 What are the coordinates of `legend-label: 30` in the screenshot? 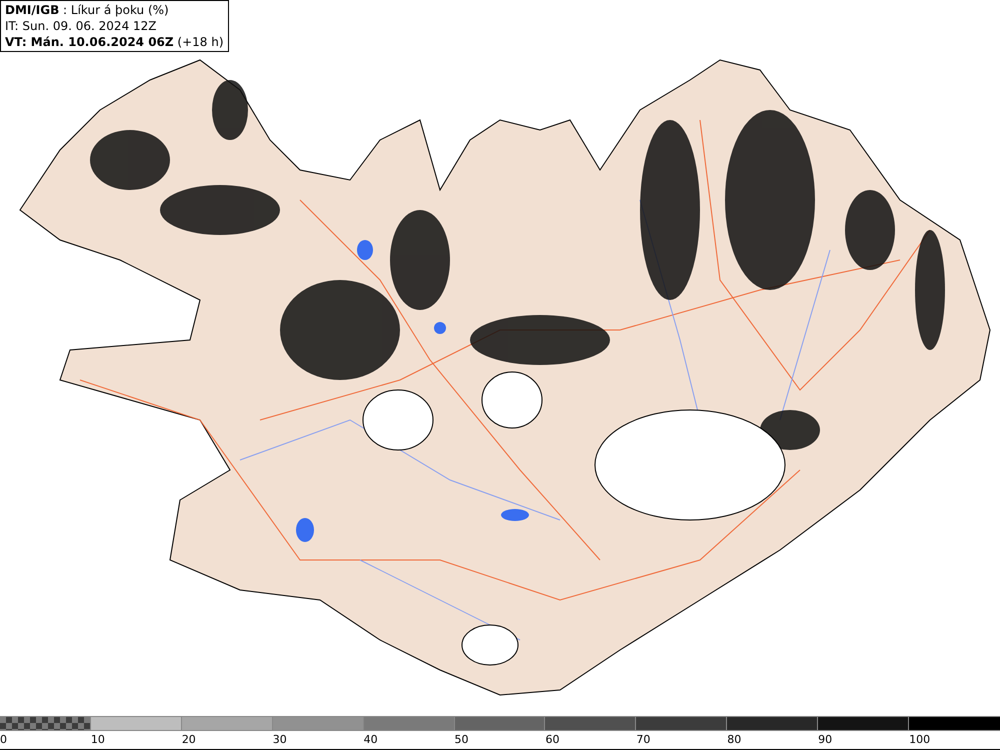 It's located at (279, 740).